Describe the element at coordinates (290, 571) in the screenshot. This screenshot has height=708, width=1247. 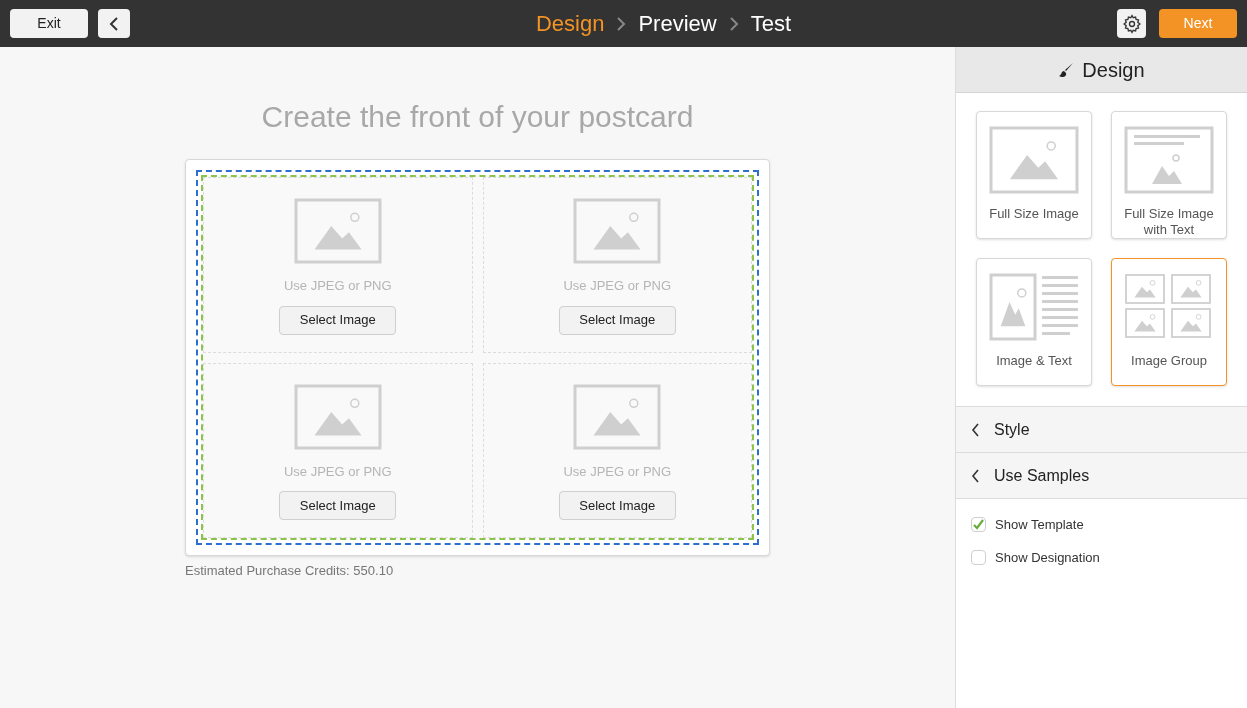
I see `credits-text: Estimated Purchase Credits: 550.10` at that location.